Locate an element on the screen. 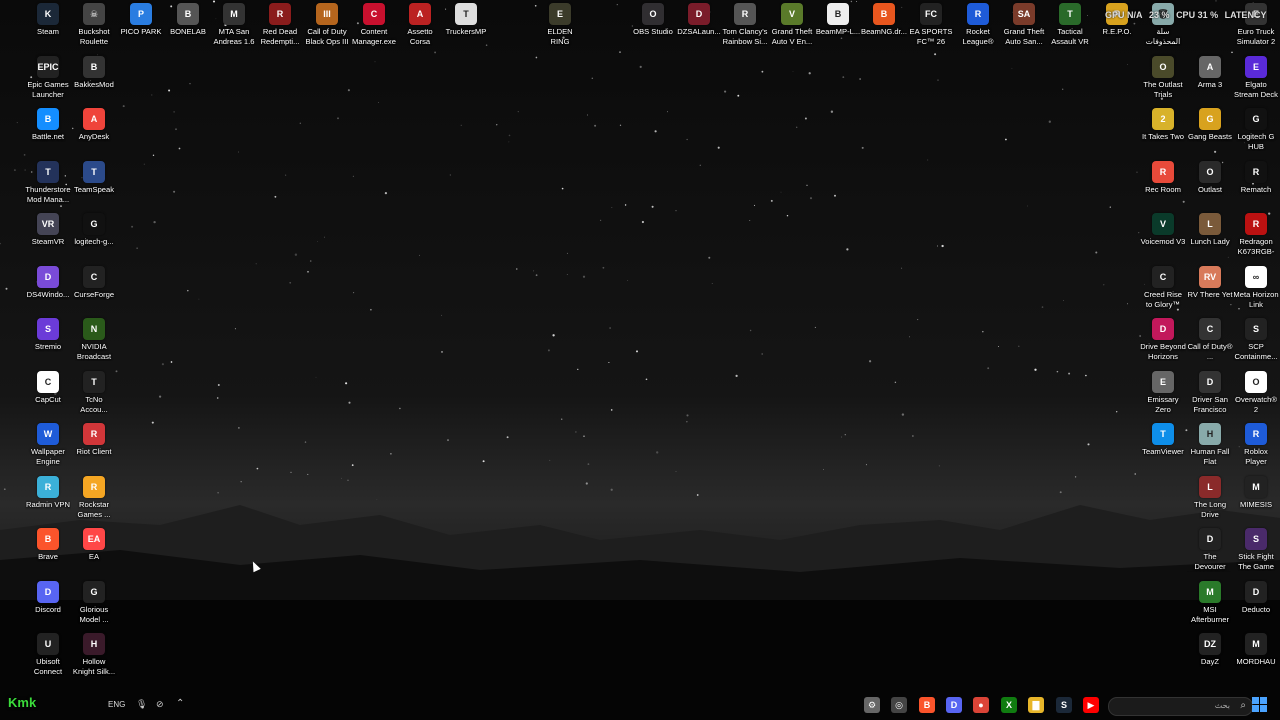  desktop-icon-human-fall-flat: H Human Fall Flat is located at coordinates (1210, 443).